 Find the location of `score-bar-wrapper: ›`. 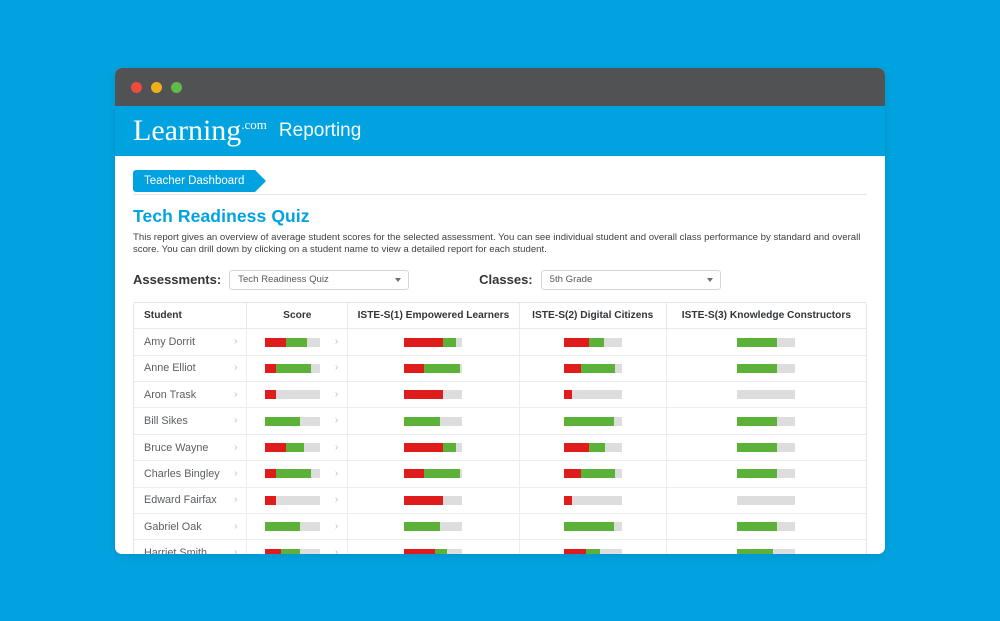

score-bar-wrapper: › is located at coordinates (297, 526).